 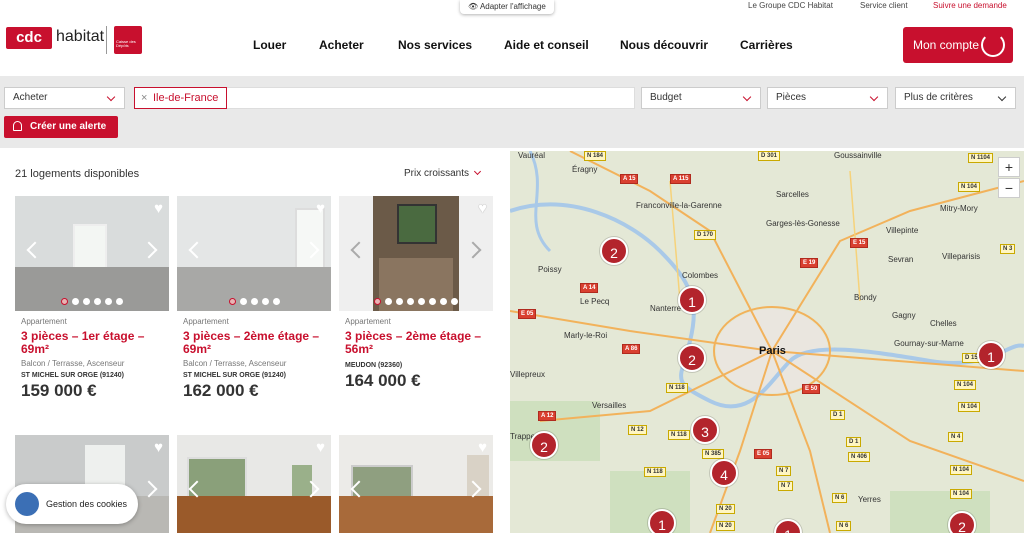 What do you see at coordinates (959, 208) in the screenshot?
I see `place-label: Mitry-Mory` at bounding box center [959, 208].